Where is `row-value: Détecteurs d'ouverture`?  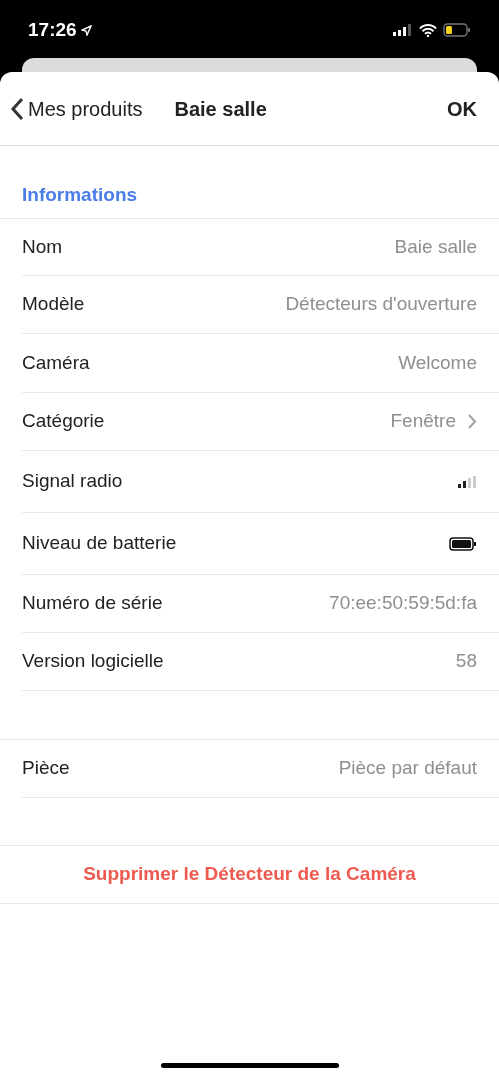
row-value: Détecteurs d'ouverture is located at coordinates (381, 304).